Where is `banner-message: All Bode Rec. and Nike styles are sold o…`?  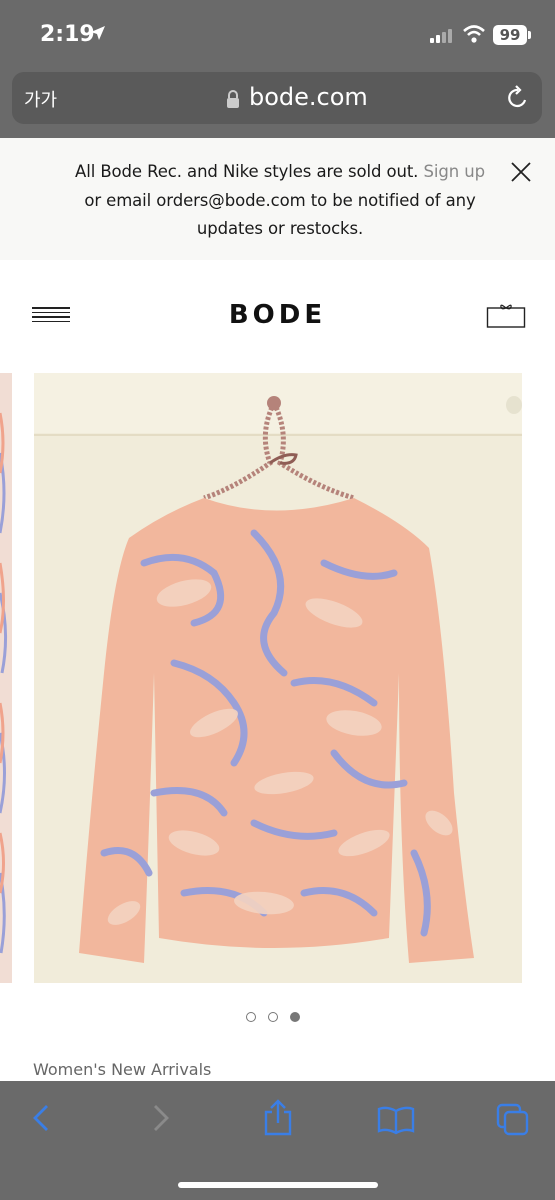 banner-message: All Bode Rec. and Nike styles are sold o… is located at coordinates (280, 201).